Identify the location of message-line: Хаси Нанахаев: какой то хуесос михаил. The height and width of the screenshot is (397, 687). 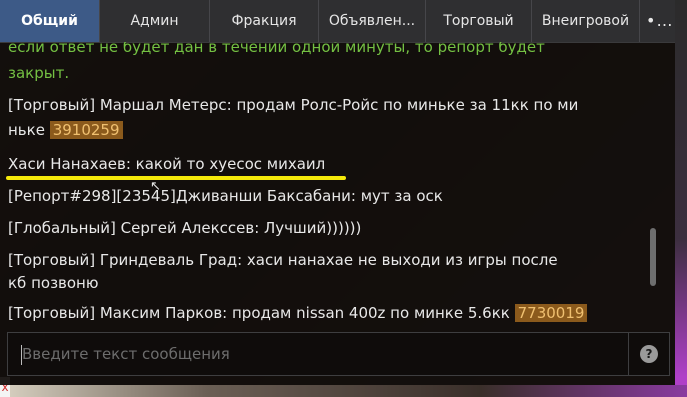
(167, 164).